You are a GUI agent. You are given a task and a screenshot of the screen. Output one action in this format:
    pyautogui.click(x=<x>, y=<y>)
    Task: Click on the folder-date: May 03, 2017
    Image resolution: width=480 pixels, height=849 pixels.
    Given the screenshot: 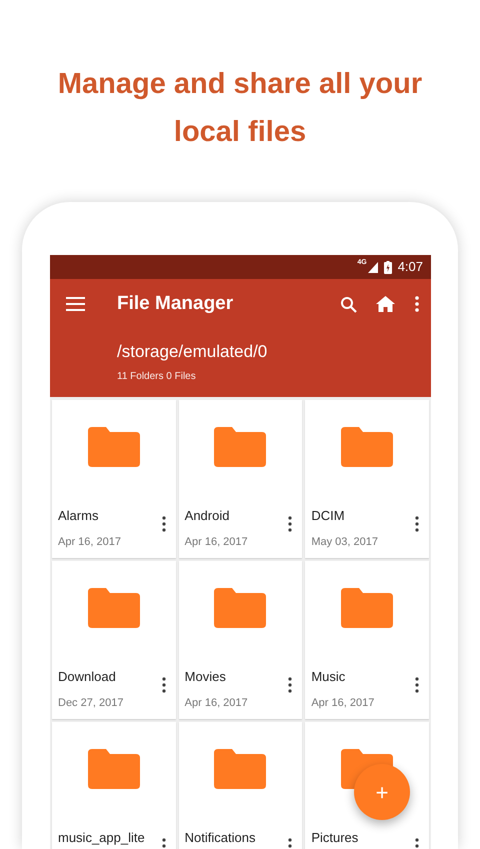 What is the action you would take?
    pyautogui.click(x=344, y=542)
    